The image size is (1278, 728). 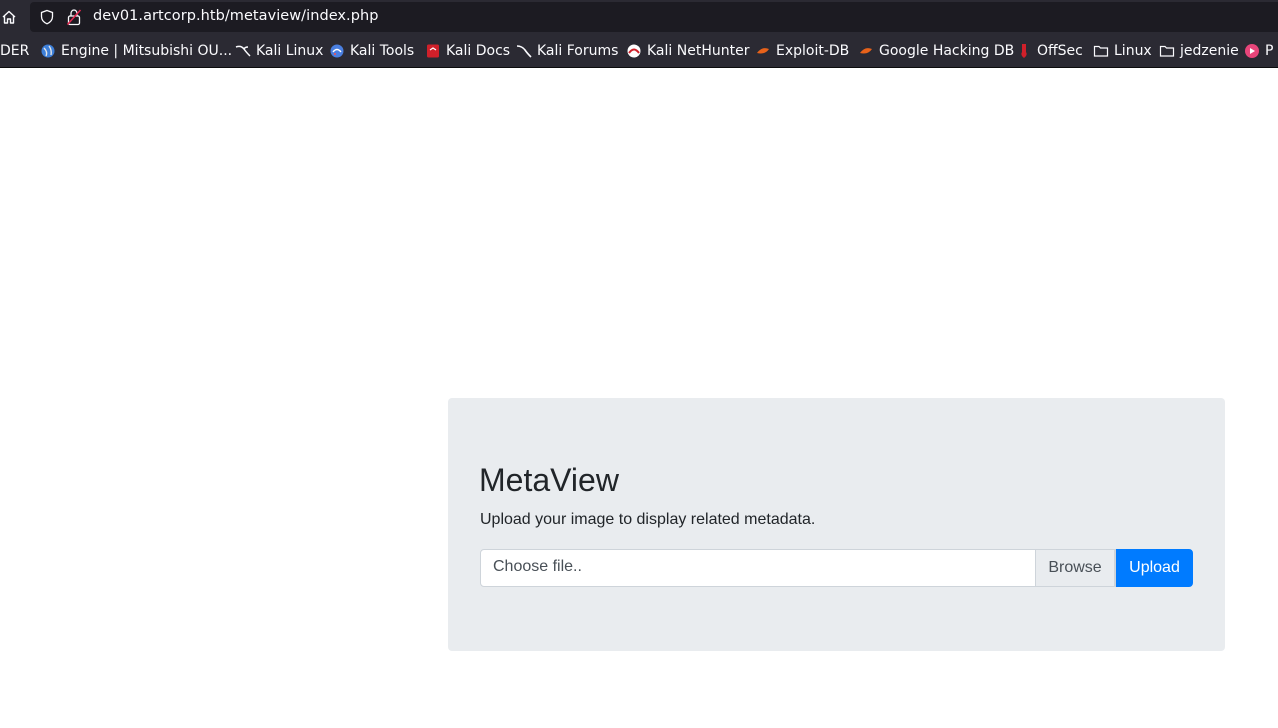 I want to click on browser-toolbar: dev01.artcorp.htb/metaview/index.php, so click(x=639, y=17).